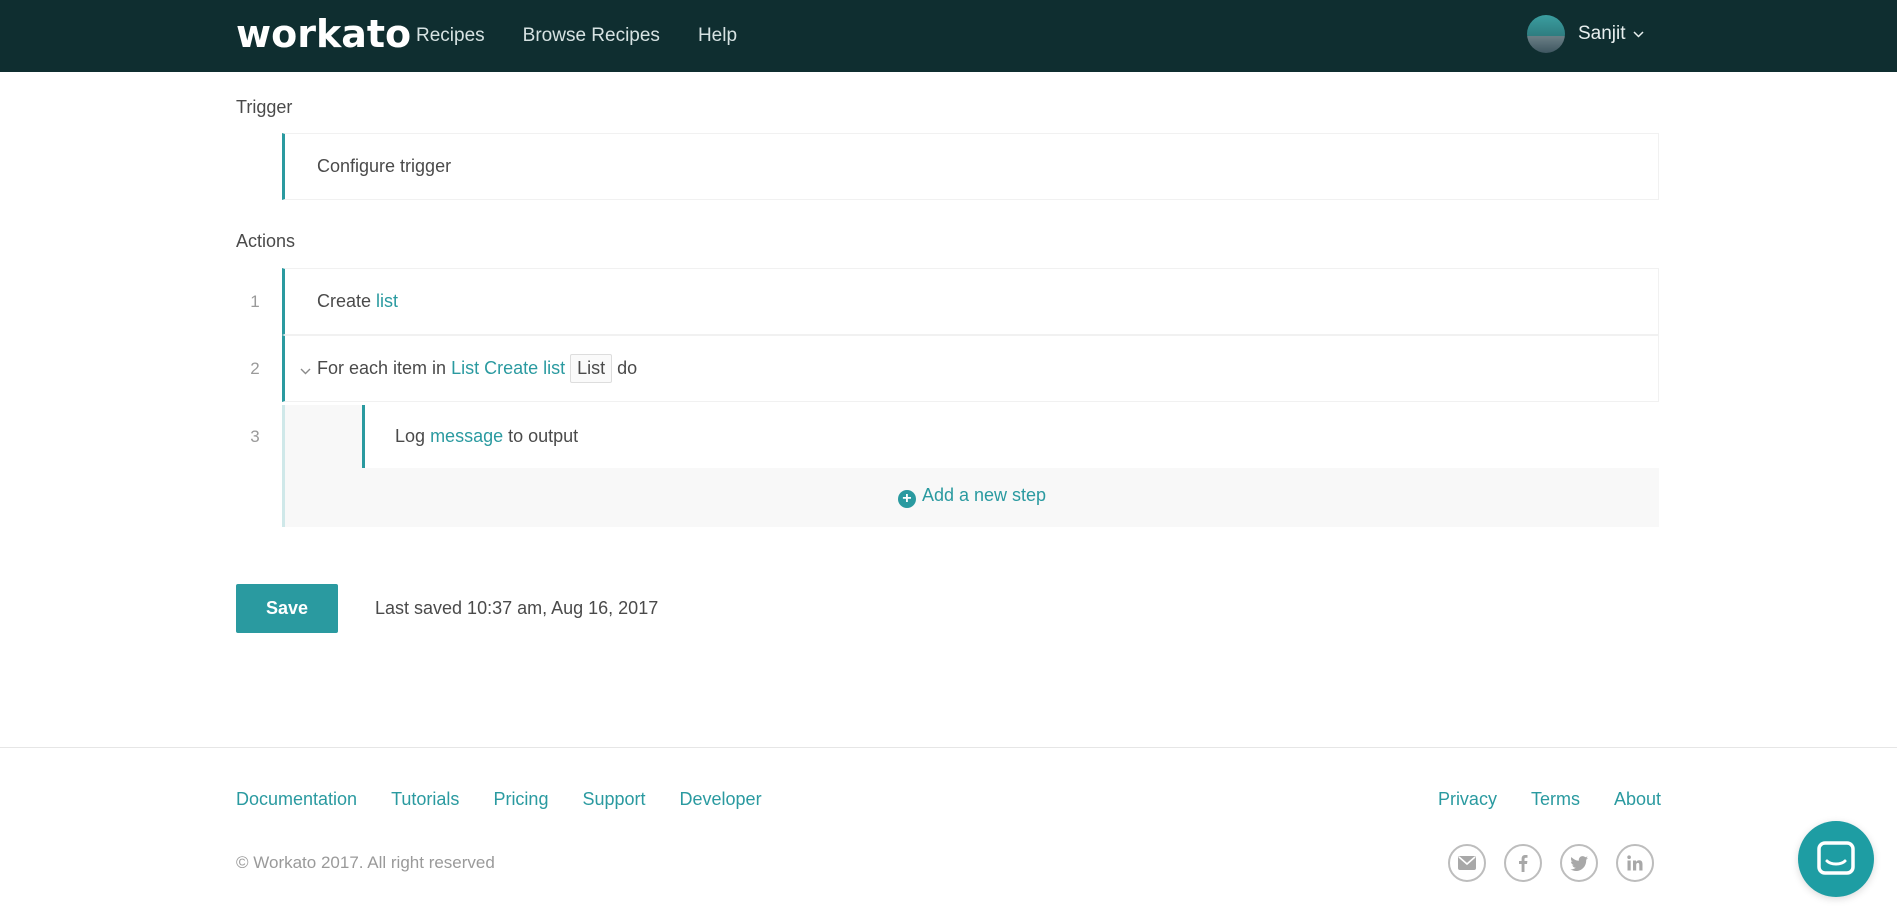 The width and height of the screenshot is (1897, 919). What do you see at coordinates (1555, 799) in the screenshot?
I see `footer-link-terms: Terms` at bounding box center [1555, 799].